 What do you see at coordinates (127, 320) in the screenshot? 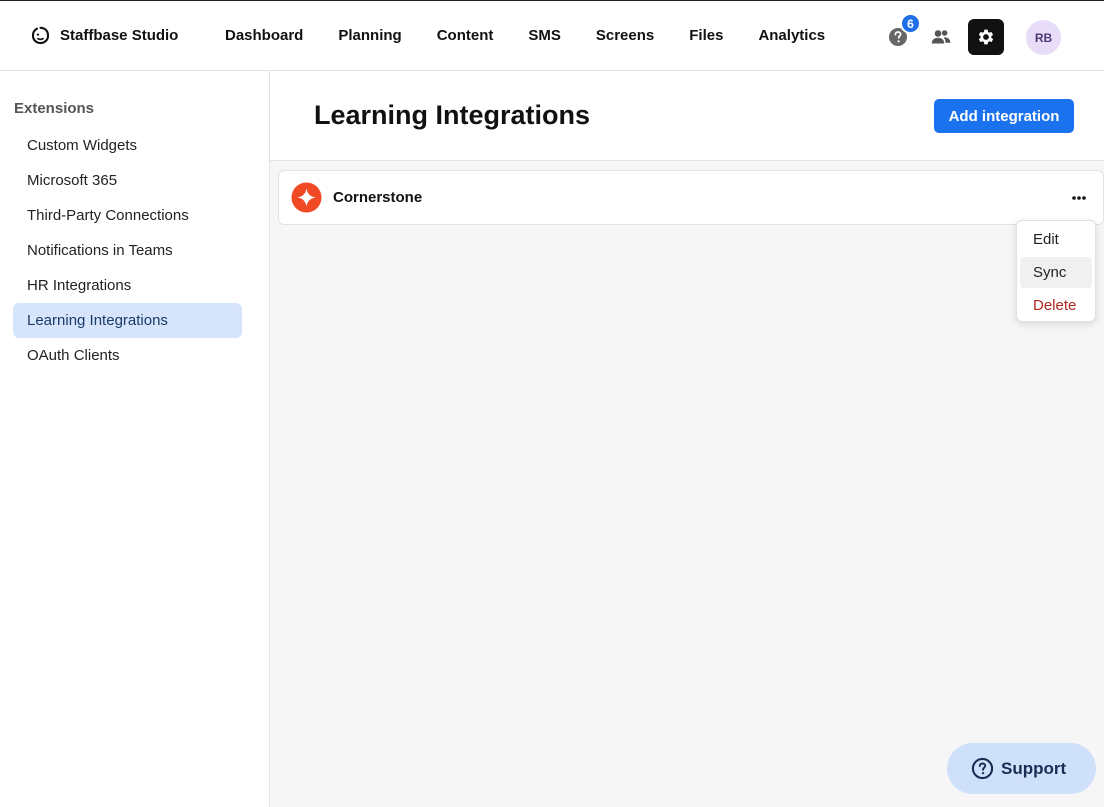
I see `sidebar-item-learning-integrations: Learning Integrations` at bounding box center [127, 320].